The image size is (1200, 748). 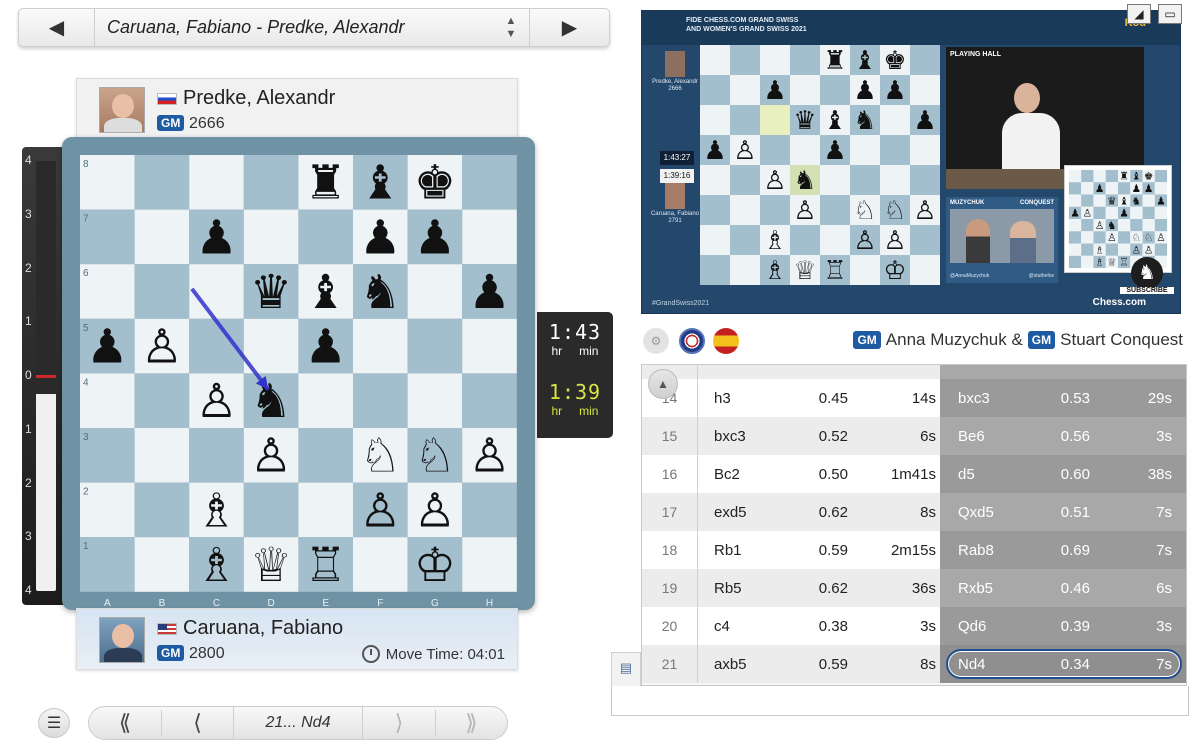 I want to click on popout-video-button: ◢, so click(x=1139, y=14).